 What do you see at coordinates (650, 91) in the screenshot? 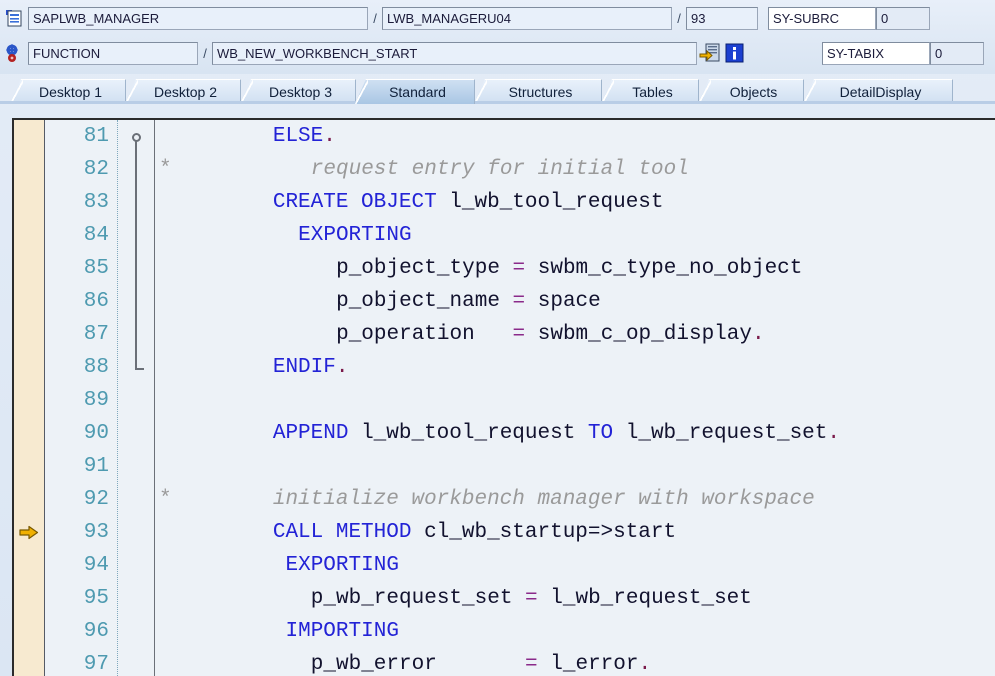
I see `tab-tables: Tables` at bounding box center [650, 91].